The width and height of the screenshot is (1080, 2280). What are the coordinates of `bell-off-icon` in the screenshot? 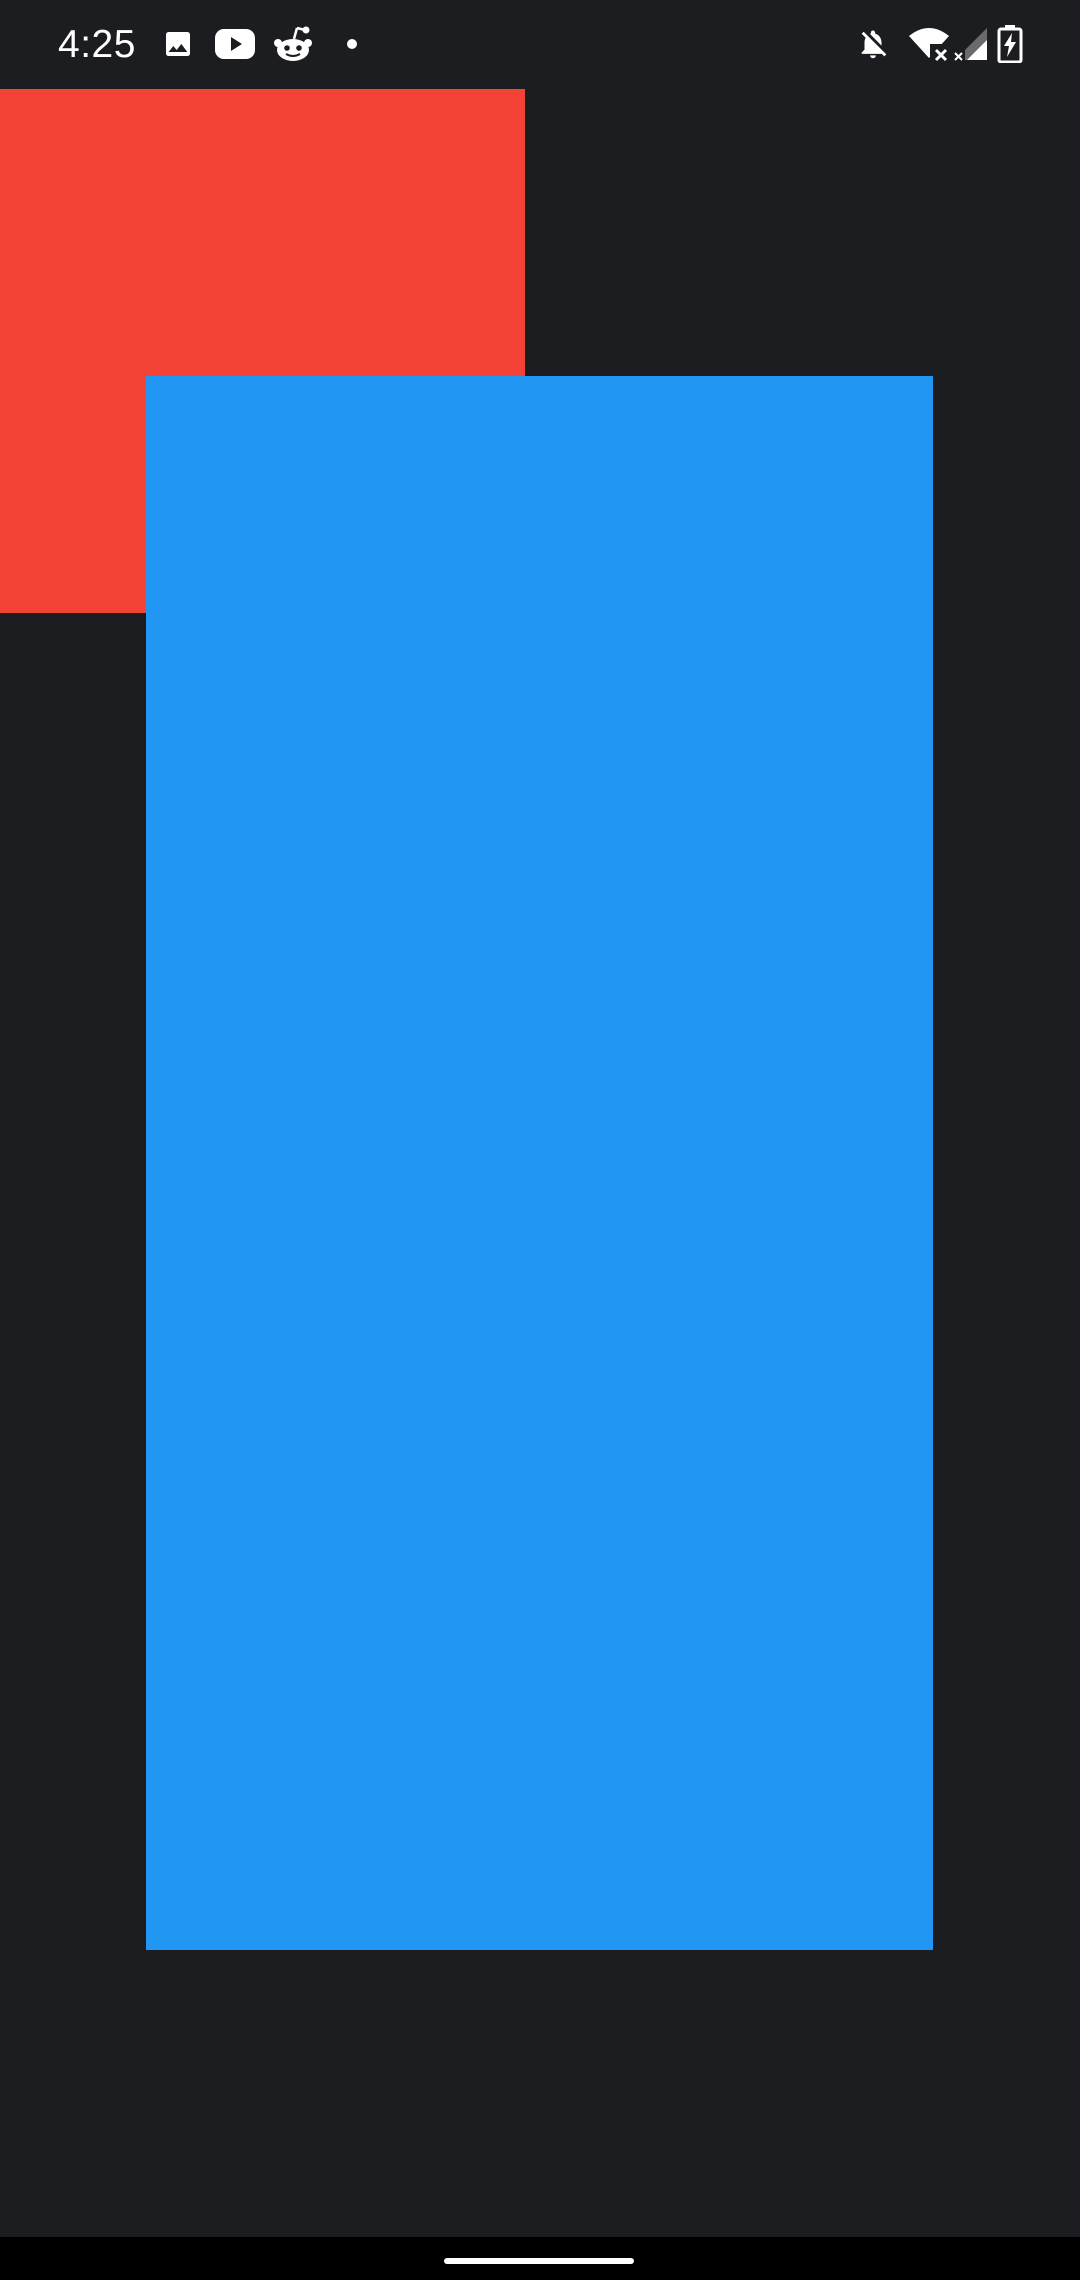 It's located at (873, 44).